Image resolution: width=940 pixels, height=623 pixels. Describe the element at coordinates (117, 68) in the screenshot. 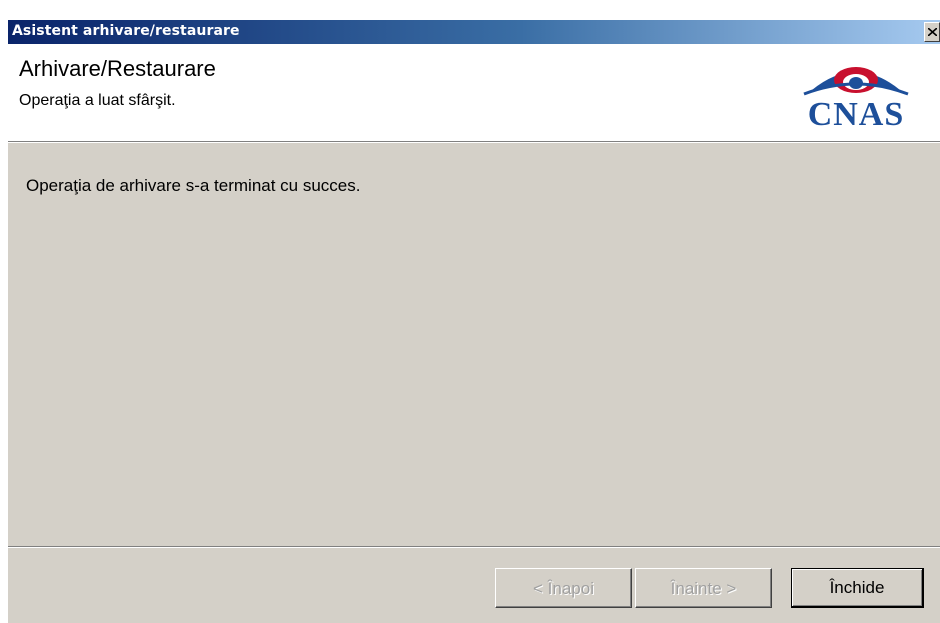

I see `page-title: Arhivare/Restaurare` at that location.